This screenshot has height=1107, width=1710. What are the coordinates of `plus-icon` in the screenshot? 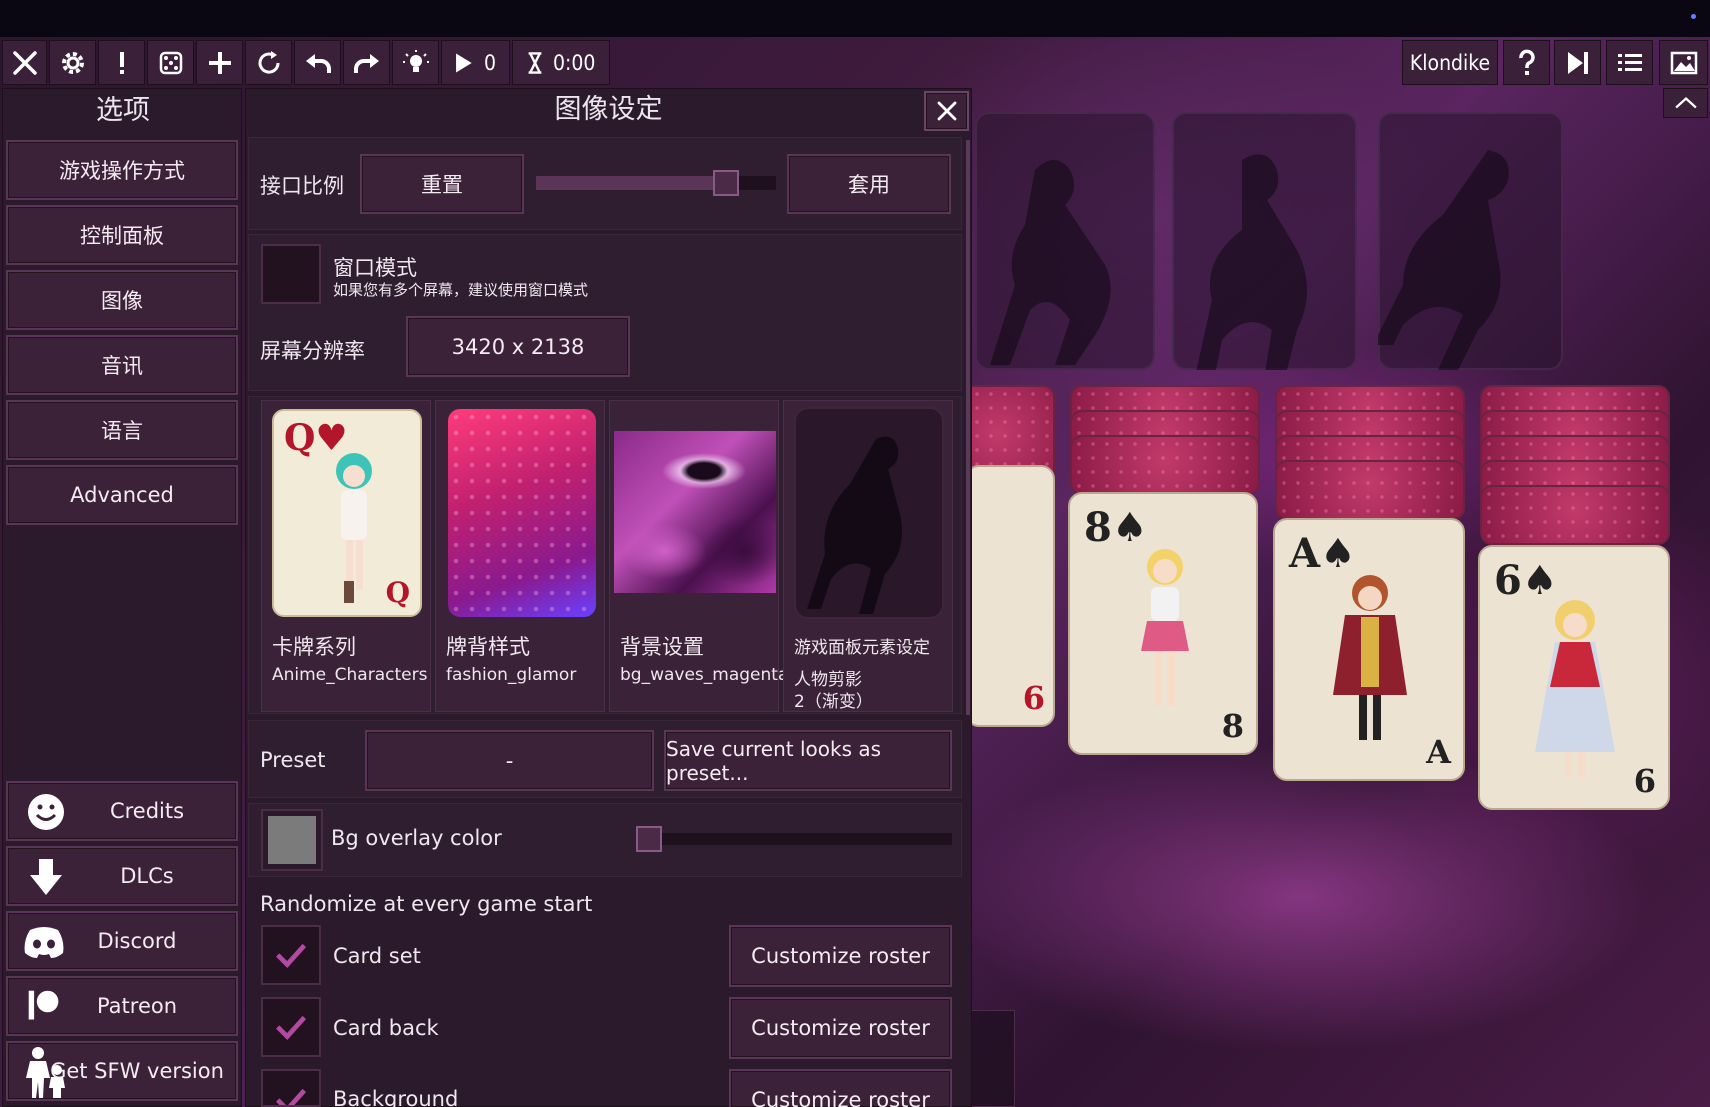 It's located at (219, 62).